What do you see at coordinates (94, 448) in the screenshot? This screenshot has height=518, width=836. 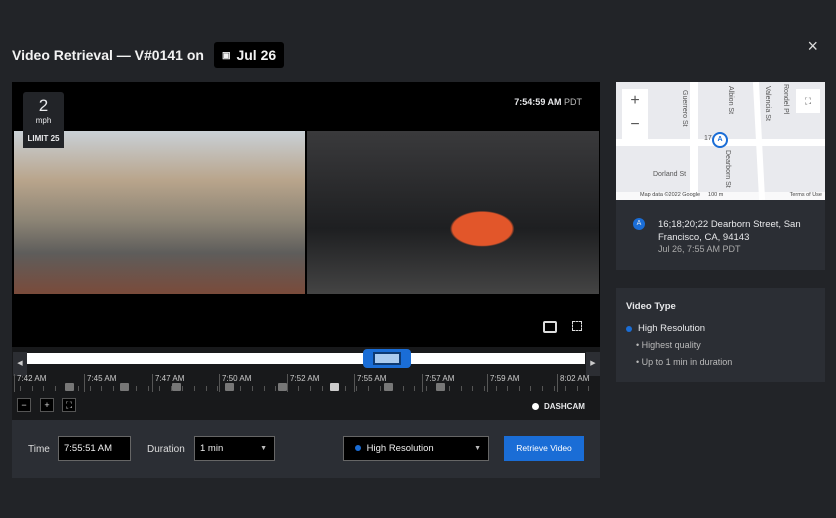 I see `time-input: 7:55:51 AM` at bounding box center [94, 448].